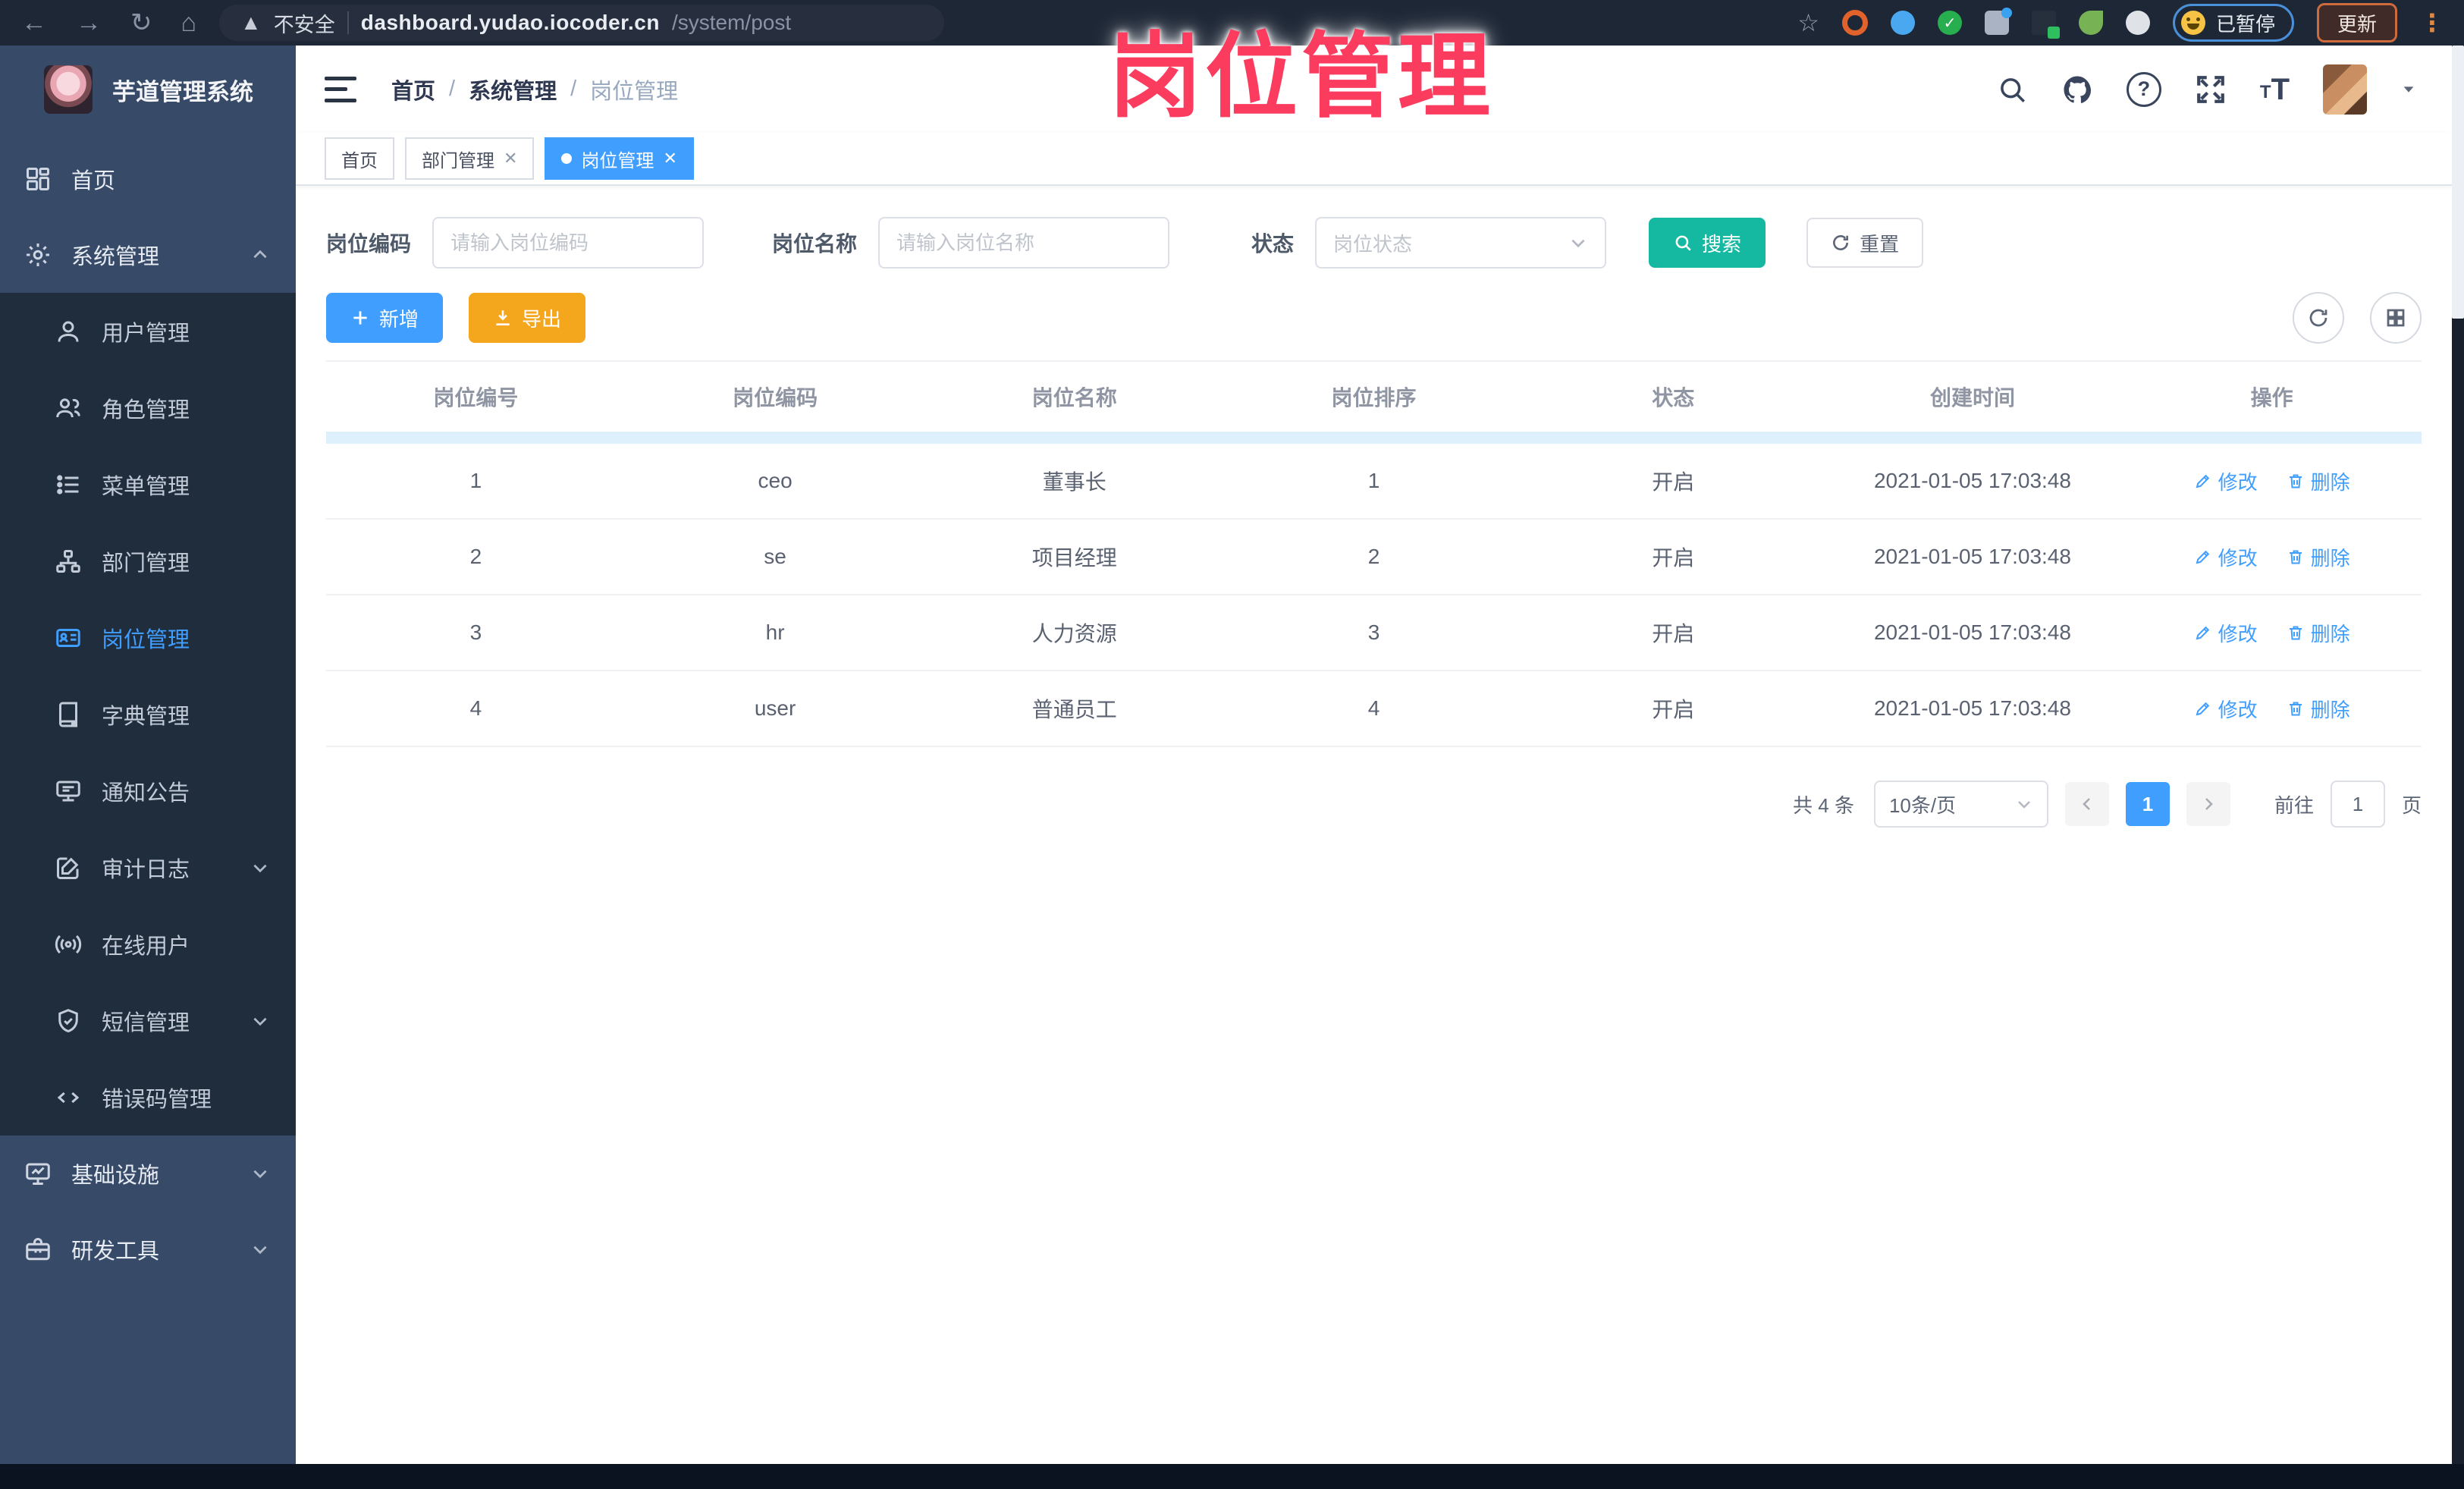 This screenshot has width=2464, height=1489. Describe the element at coordinates (2012, 89) in the screenshot. I see `search-icon` at that location.